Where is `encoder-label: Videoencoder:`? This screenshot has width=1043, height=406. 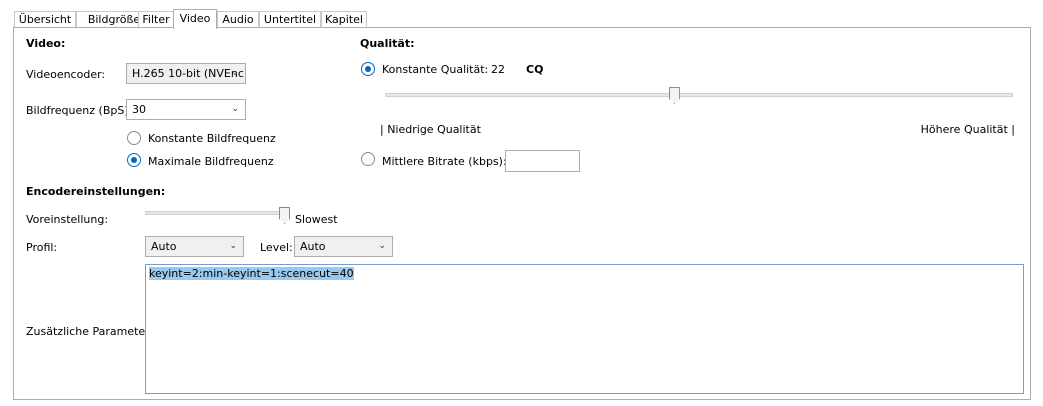
encoder-label: Videoencoder: is located at coordinates (66, 74).